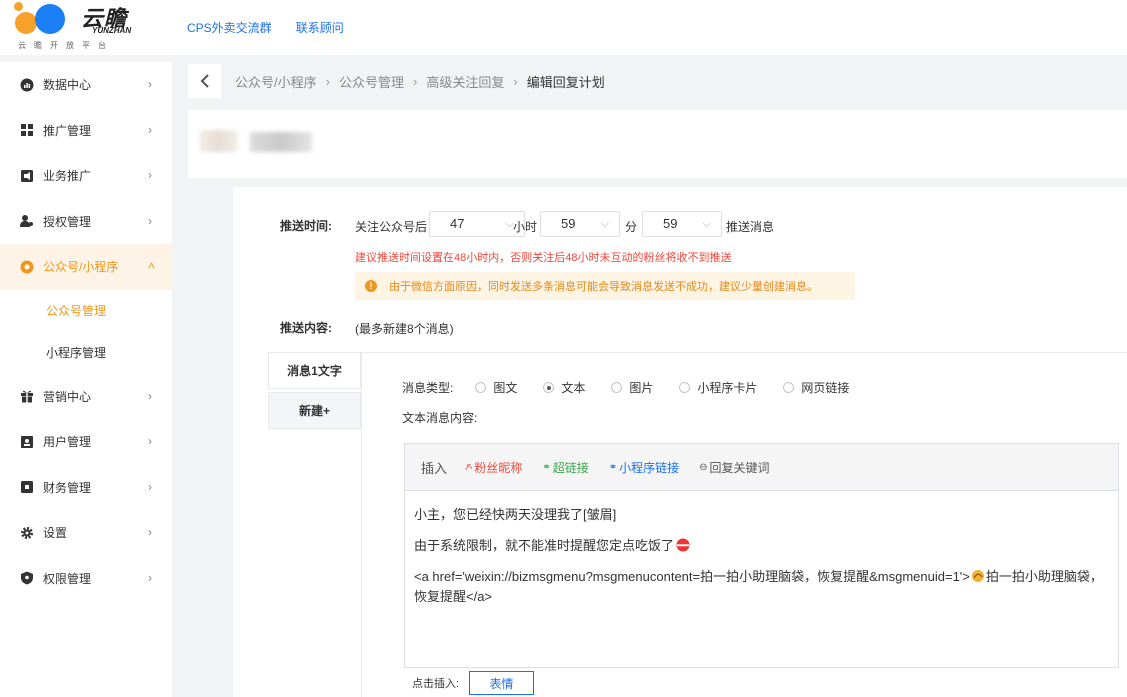  What do you see at coordinates (27, 578) in the screenshot?
I see `shield-icon` at bounding box center [27, 578].